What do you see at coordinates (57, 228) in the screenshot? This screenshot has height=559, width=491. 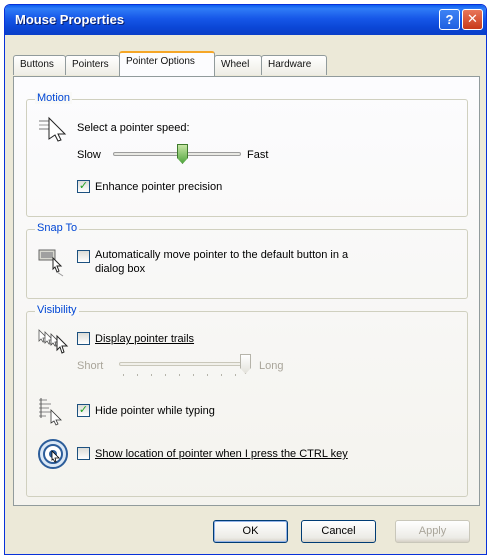 I see `snap-to-group-title: Snap To` at bounding box center [57, 228].